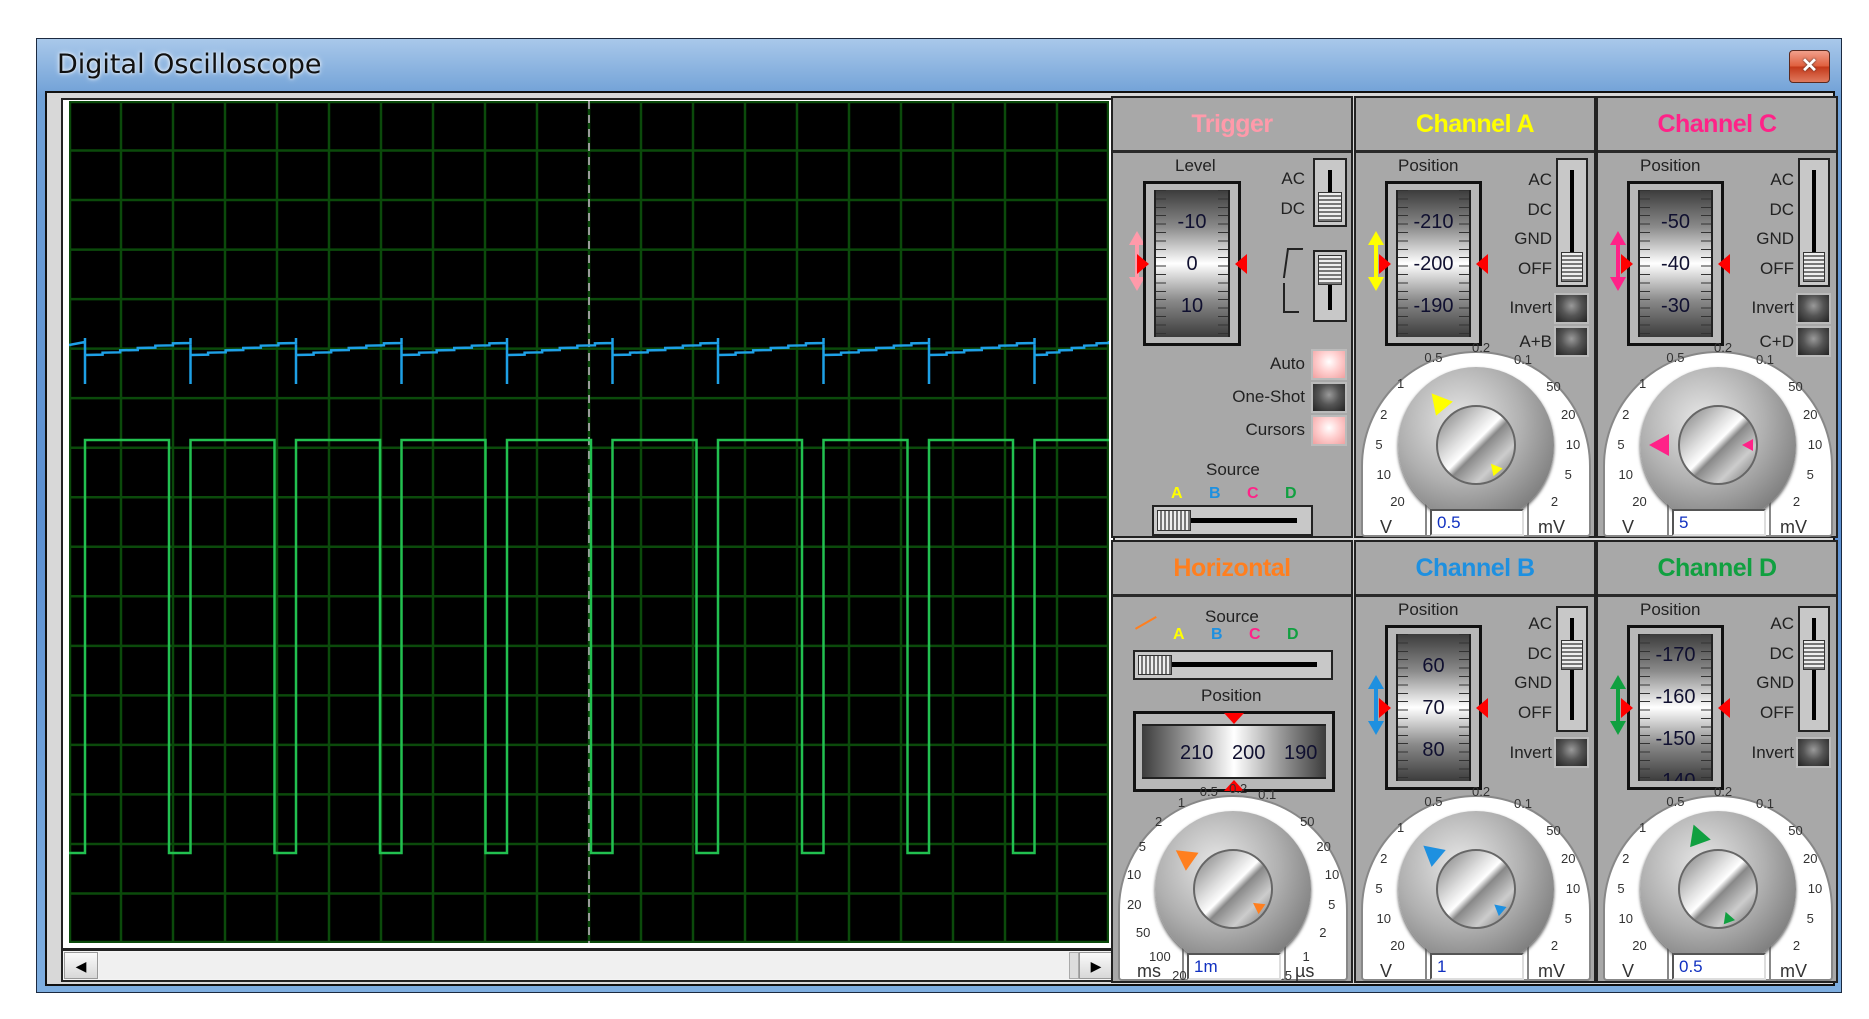 The width and height of the screenshot is (1869, 1019). I want to click on cursors-button, so click(1329, 430).